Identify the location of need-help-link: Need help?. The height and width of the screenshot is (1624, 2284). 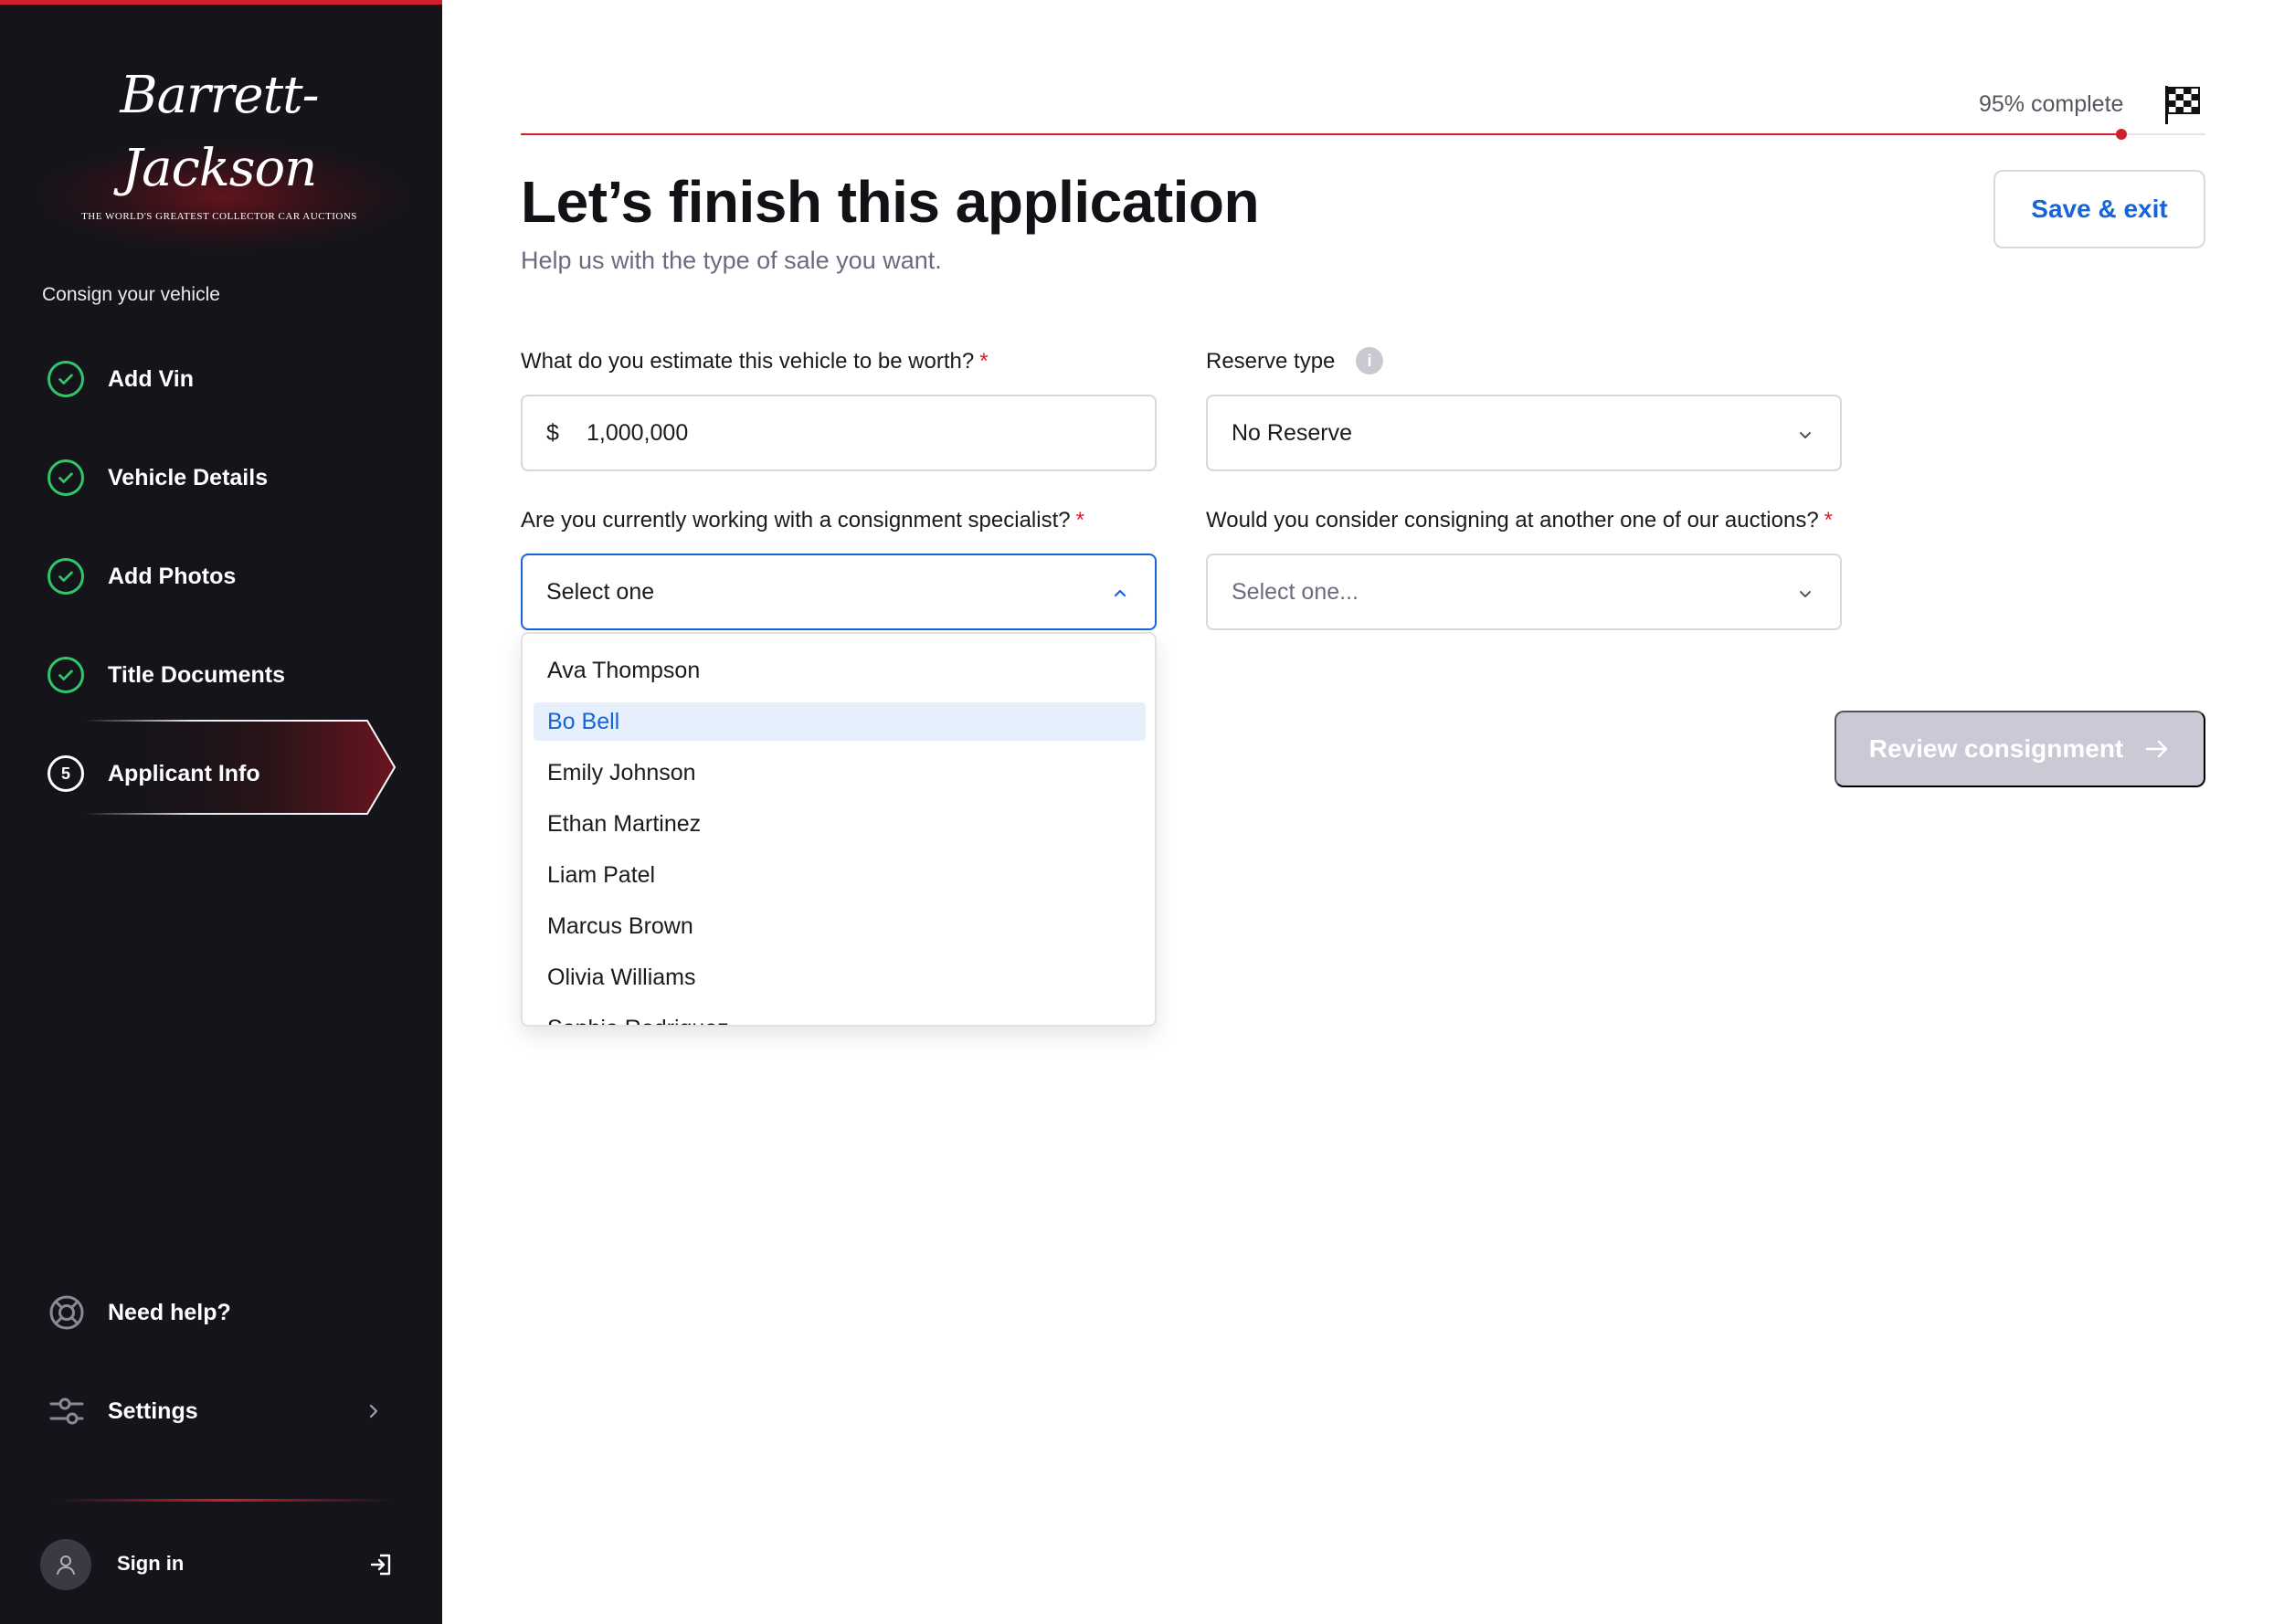
(221, 1313).